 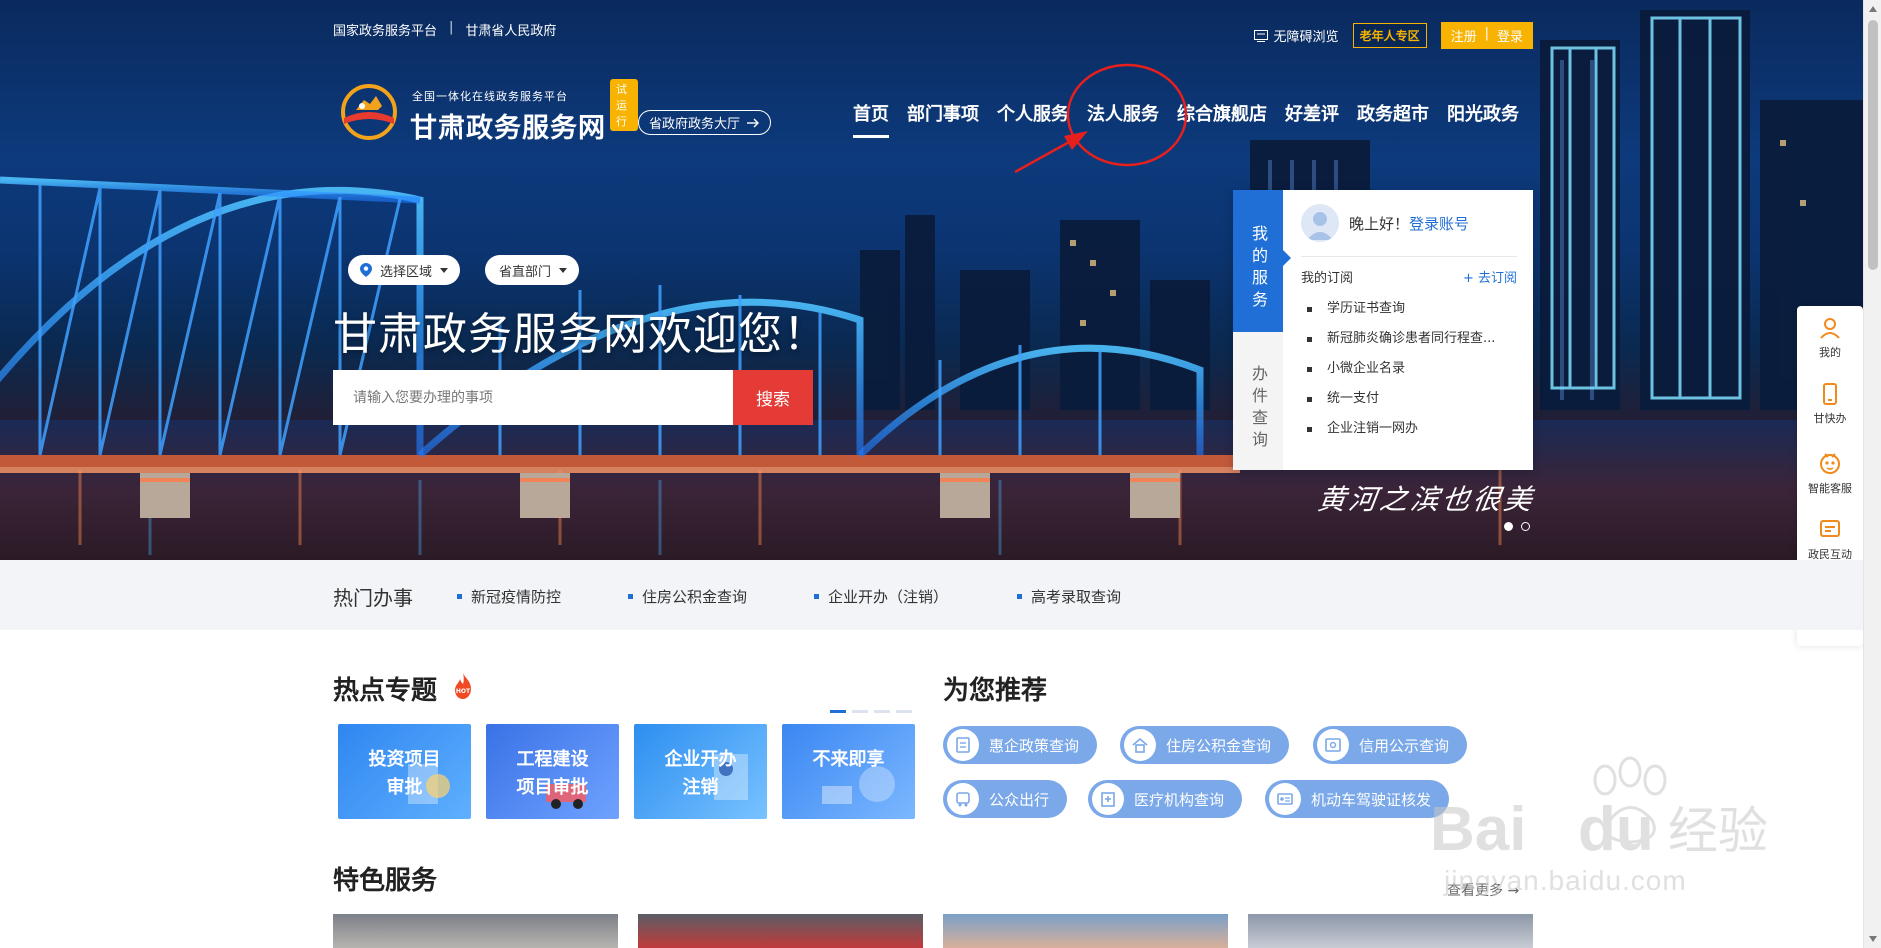 What do you see at coordinates (1320, 226) in the screenshot?
I see `user-avatar-icon` at bounding box center [1320, 226].